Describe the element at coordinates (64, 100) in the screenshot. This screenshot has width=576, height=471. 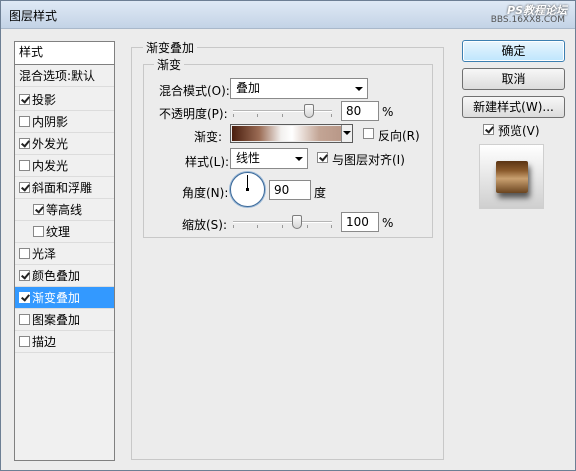
I see `sidebar-item: 投影` at that location.